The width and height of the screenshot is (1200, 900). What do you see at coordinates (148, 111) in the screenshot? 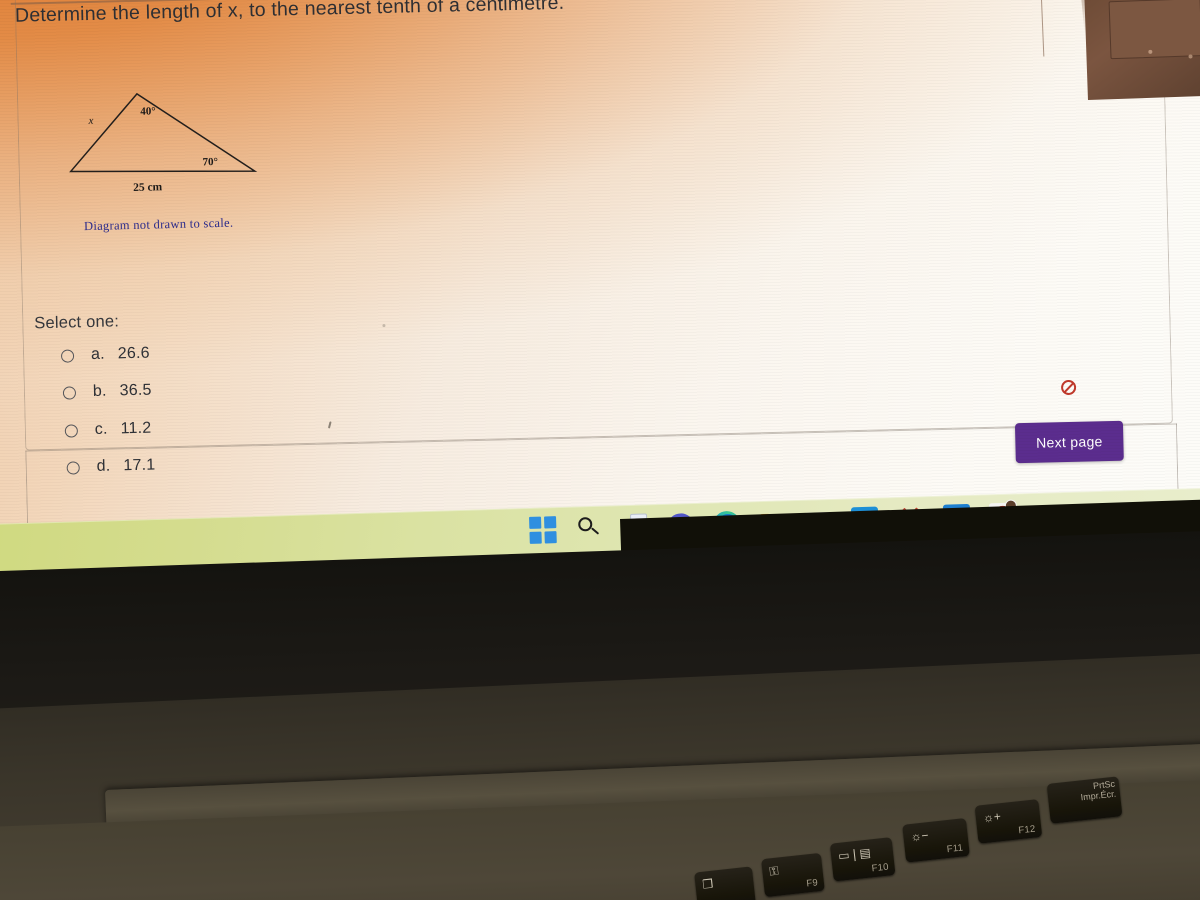
I see `apex-angle-label: 40°` at bounding box center [148, 111].